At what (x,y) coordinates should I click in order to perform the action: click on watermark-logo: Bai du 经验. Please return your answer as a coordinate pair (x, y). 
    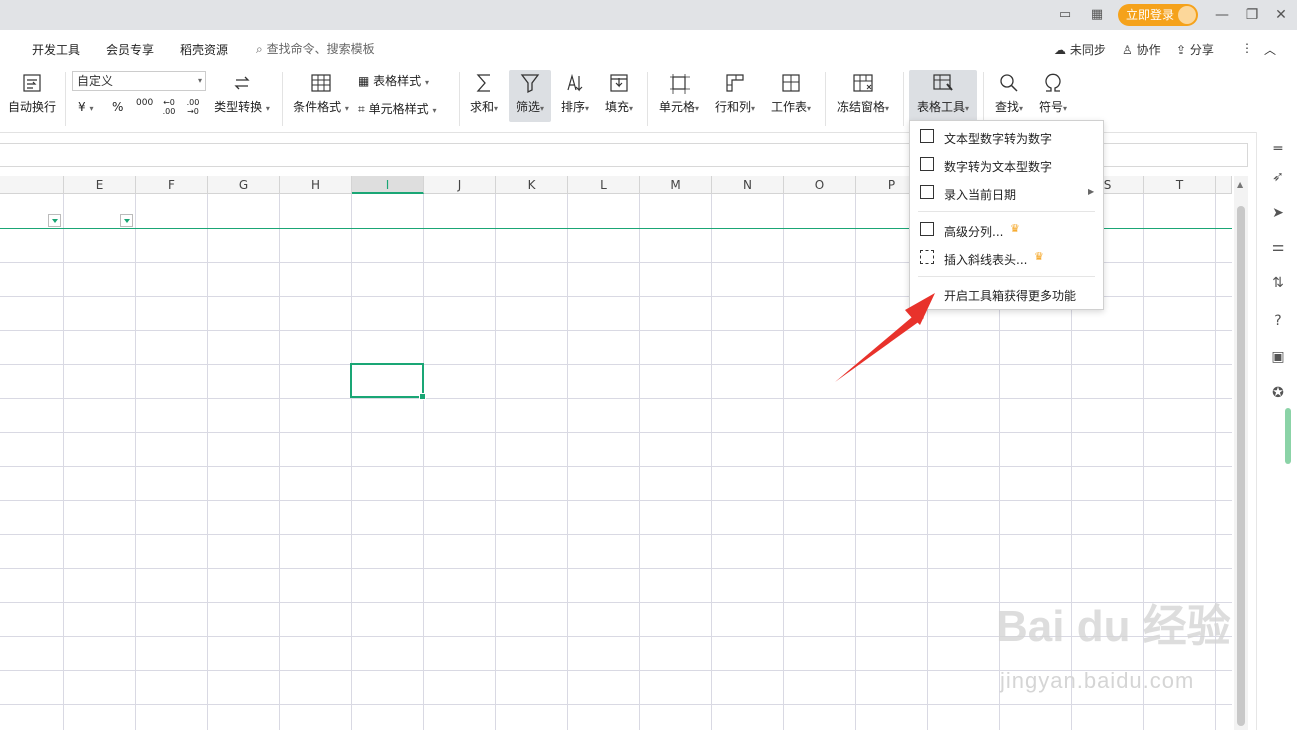
    Looking at the image, I should click on (1113, 622).